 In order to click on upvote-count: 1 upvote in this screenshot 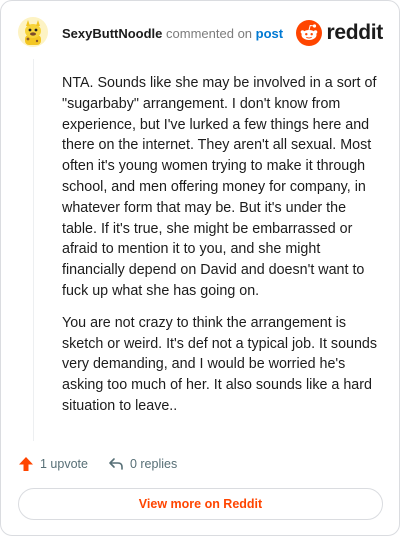, I will do `click(64, 464)`.